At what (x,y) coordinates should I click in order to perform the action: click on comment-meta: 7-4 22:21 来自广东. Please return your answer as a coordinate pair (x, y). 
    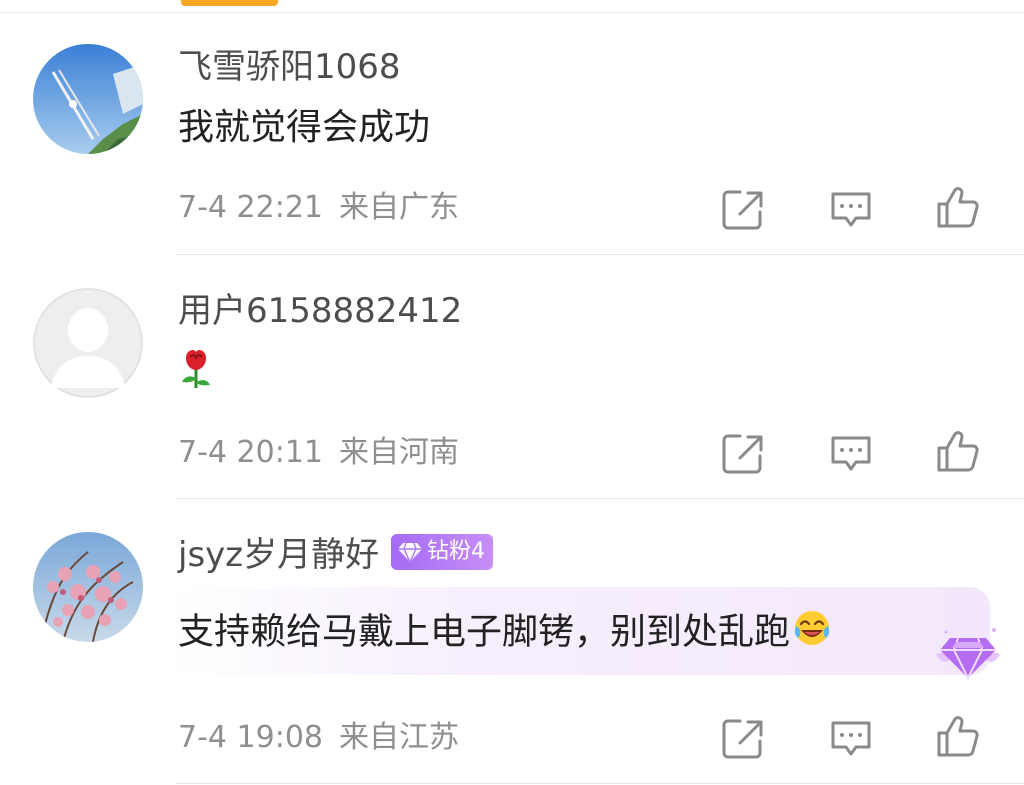
    Looking at the image, I should click on (318, 208).